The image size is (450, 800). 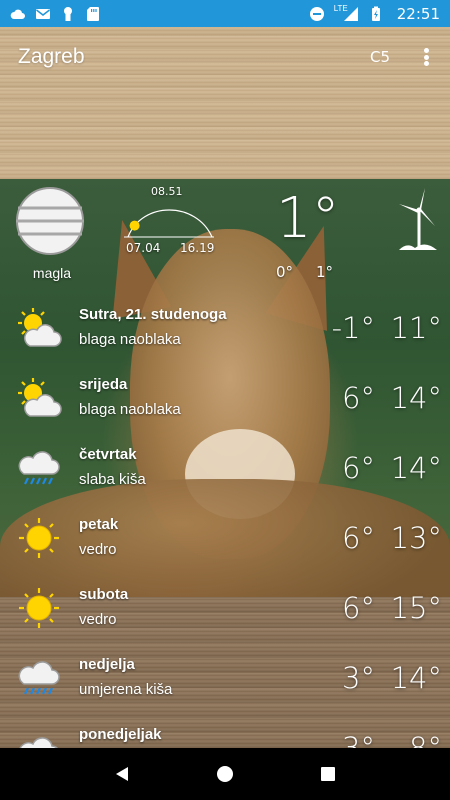 What do you see at coordinates (225, 615) in the screenshot?
I see `forecast-row: subota vedro 6° 15°` at bounding box center [225, 615].